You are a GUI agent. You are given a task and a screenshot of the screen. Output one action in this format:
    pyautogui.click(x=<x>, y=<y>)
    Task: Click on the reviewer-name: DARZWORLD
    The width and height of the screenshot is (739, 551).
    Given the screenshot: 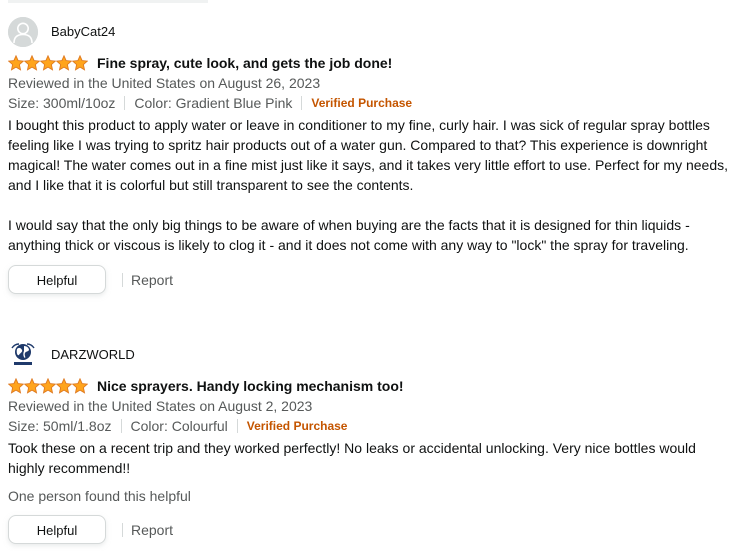 What is the action you would take?
    pyautogui.click(x=93, y=355)
    